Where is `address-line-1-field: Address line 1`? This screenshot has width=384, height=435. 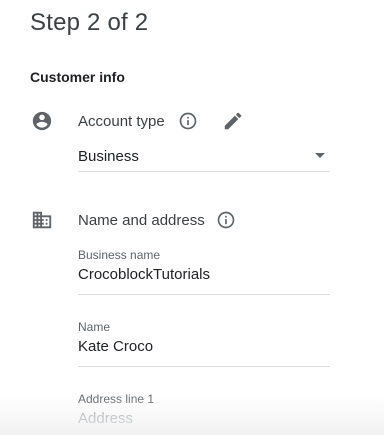
address-line-1-field: Address line 1 is located at coordinates (204, 413).